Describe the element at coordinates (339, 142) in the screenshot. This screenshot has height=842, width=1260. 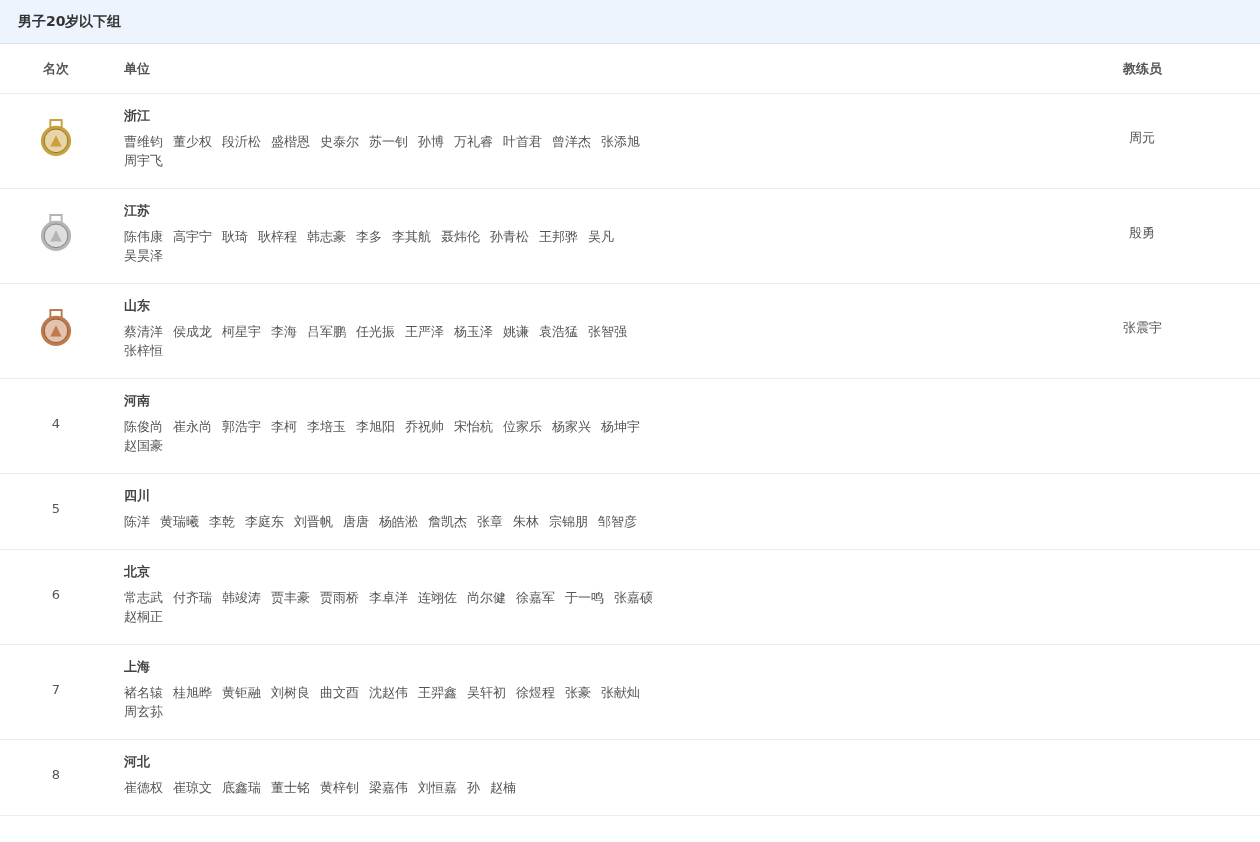
I see `member-name: 史泰尔` at that location.